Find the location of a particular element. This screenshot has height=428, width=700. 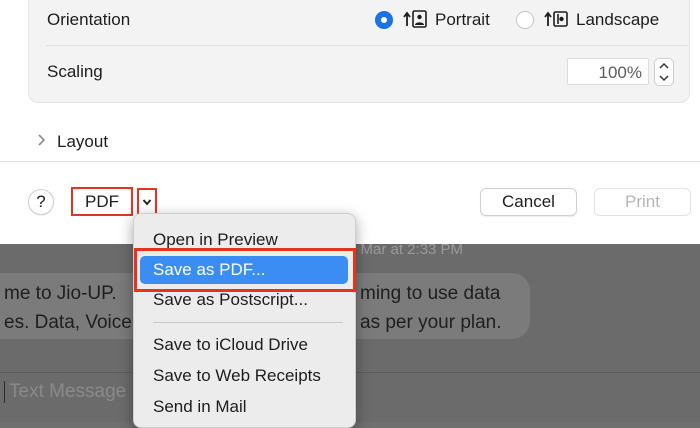

message-text-line-1: me to Jio-UP. is located at coordinates (60, 293).